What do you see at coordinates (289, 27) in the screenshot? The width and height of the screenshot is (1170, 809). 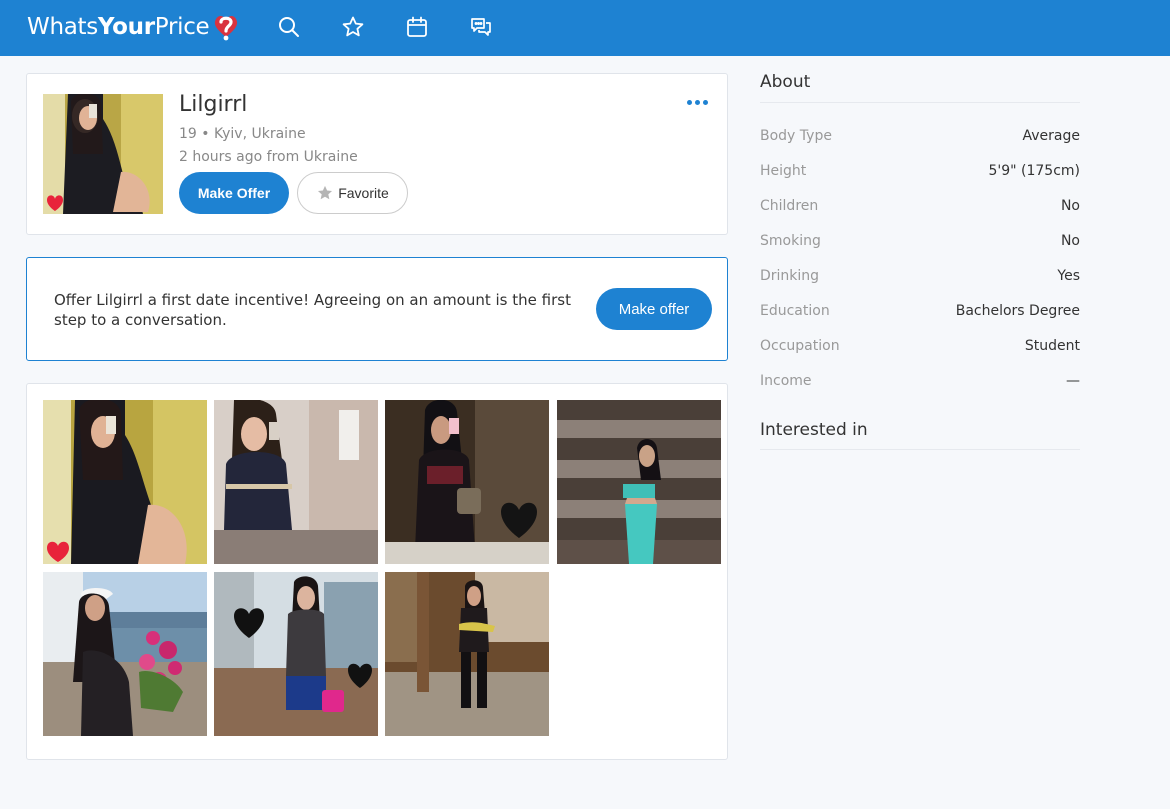 I see `search-icon` at bounding box center [289, 27].